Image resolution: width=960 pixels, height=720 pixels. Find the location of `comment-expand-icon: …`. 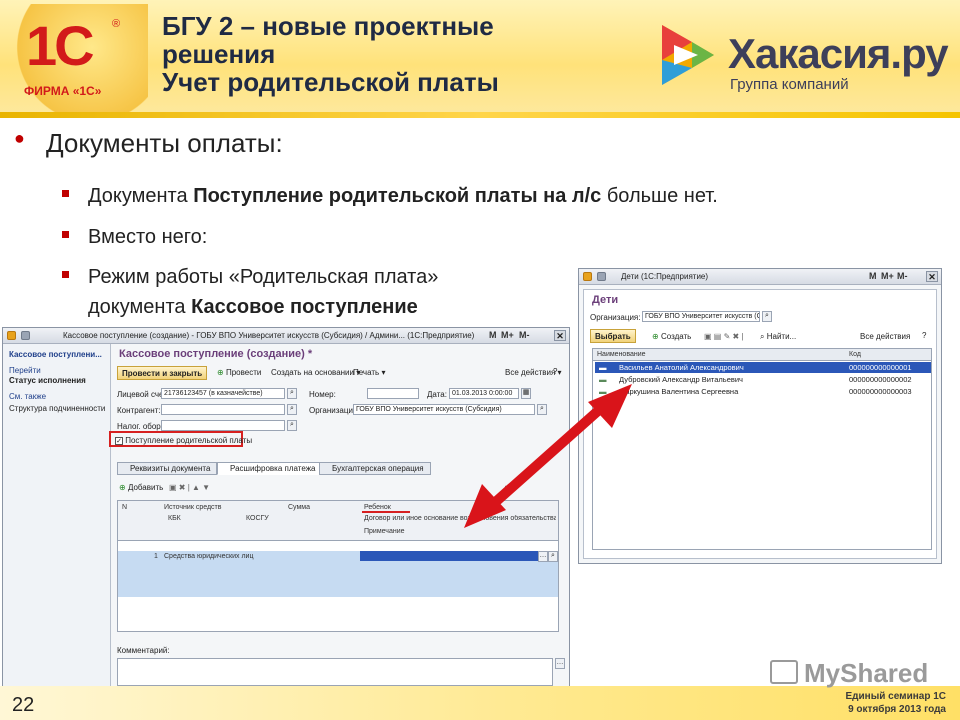

comment-expand-icon: … is located at coordinates (560, 663).